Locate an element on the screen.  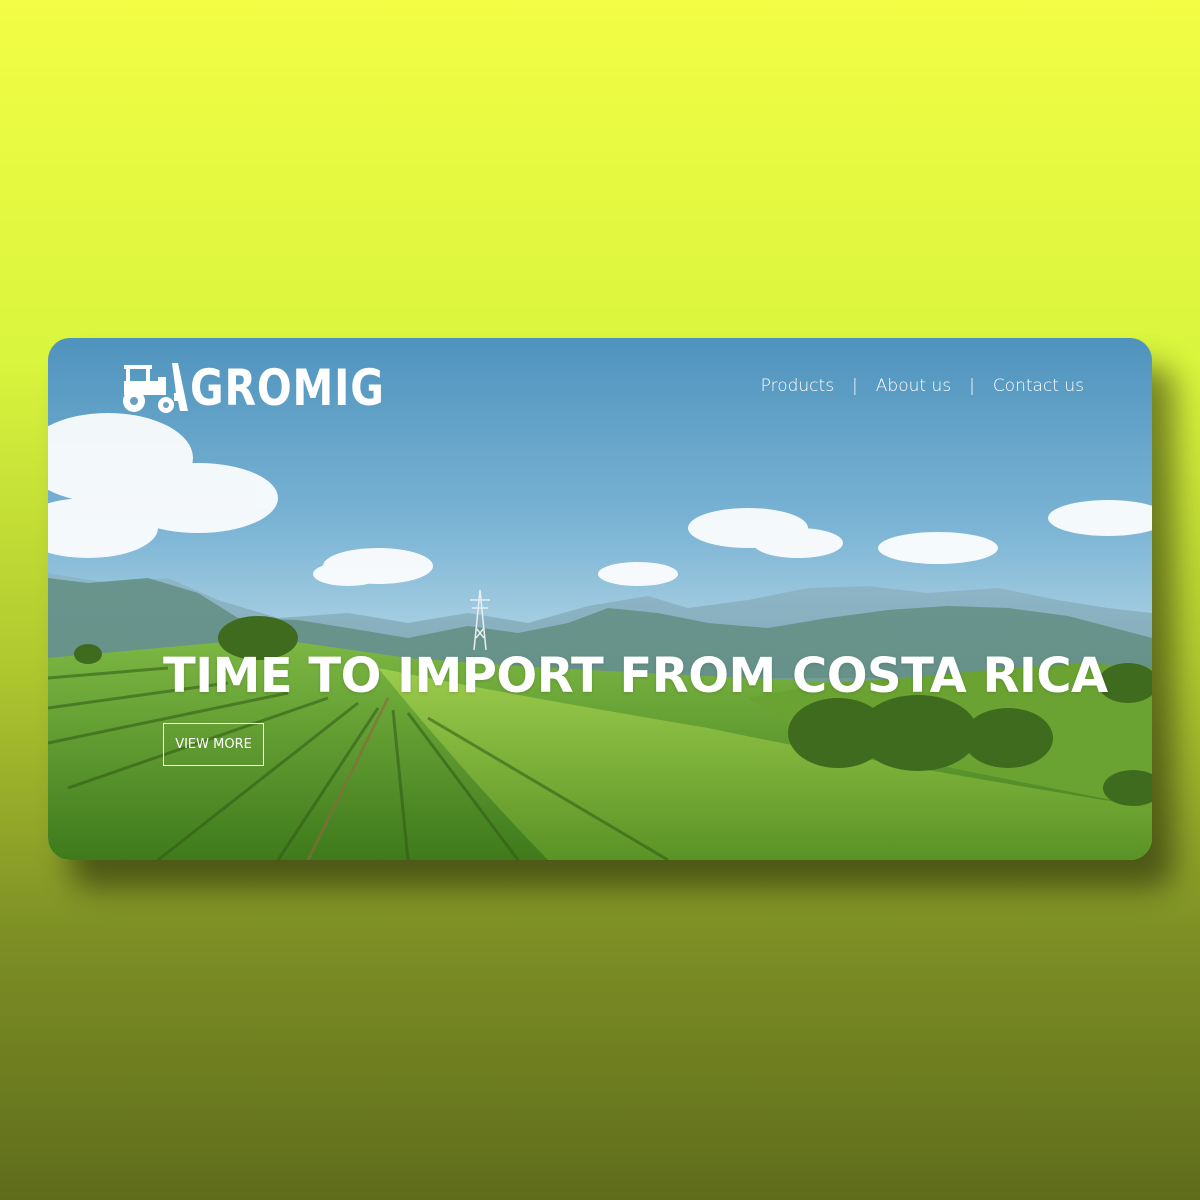
brand-logo: GROMIG is located at coordinates (274, 388).